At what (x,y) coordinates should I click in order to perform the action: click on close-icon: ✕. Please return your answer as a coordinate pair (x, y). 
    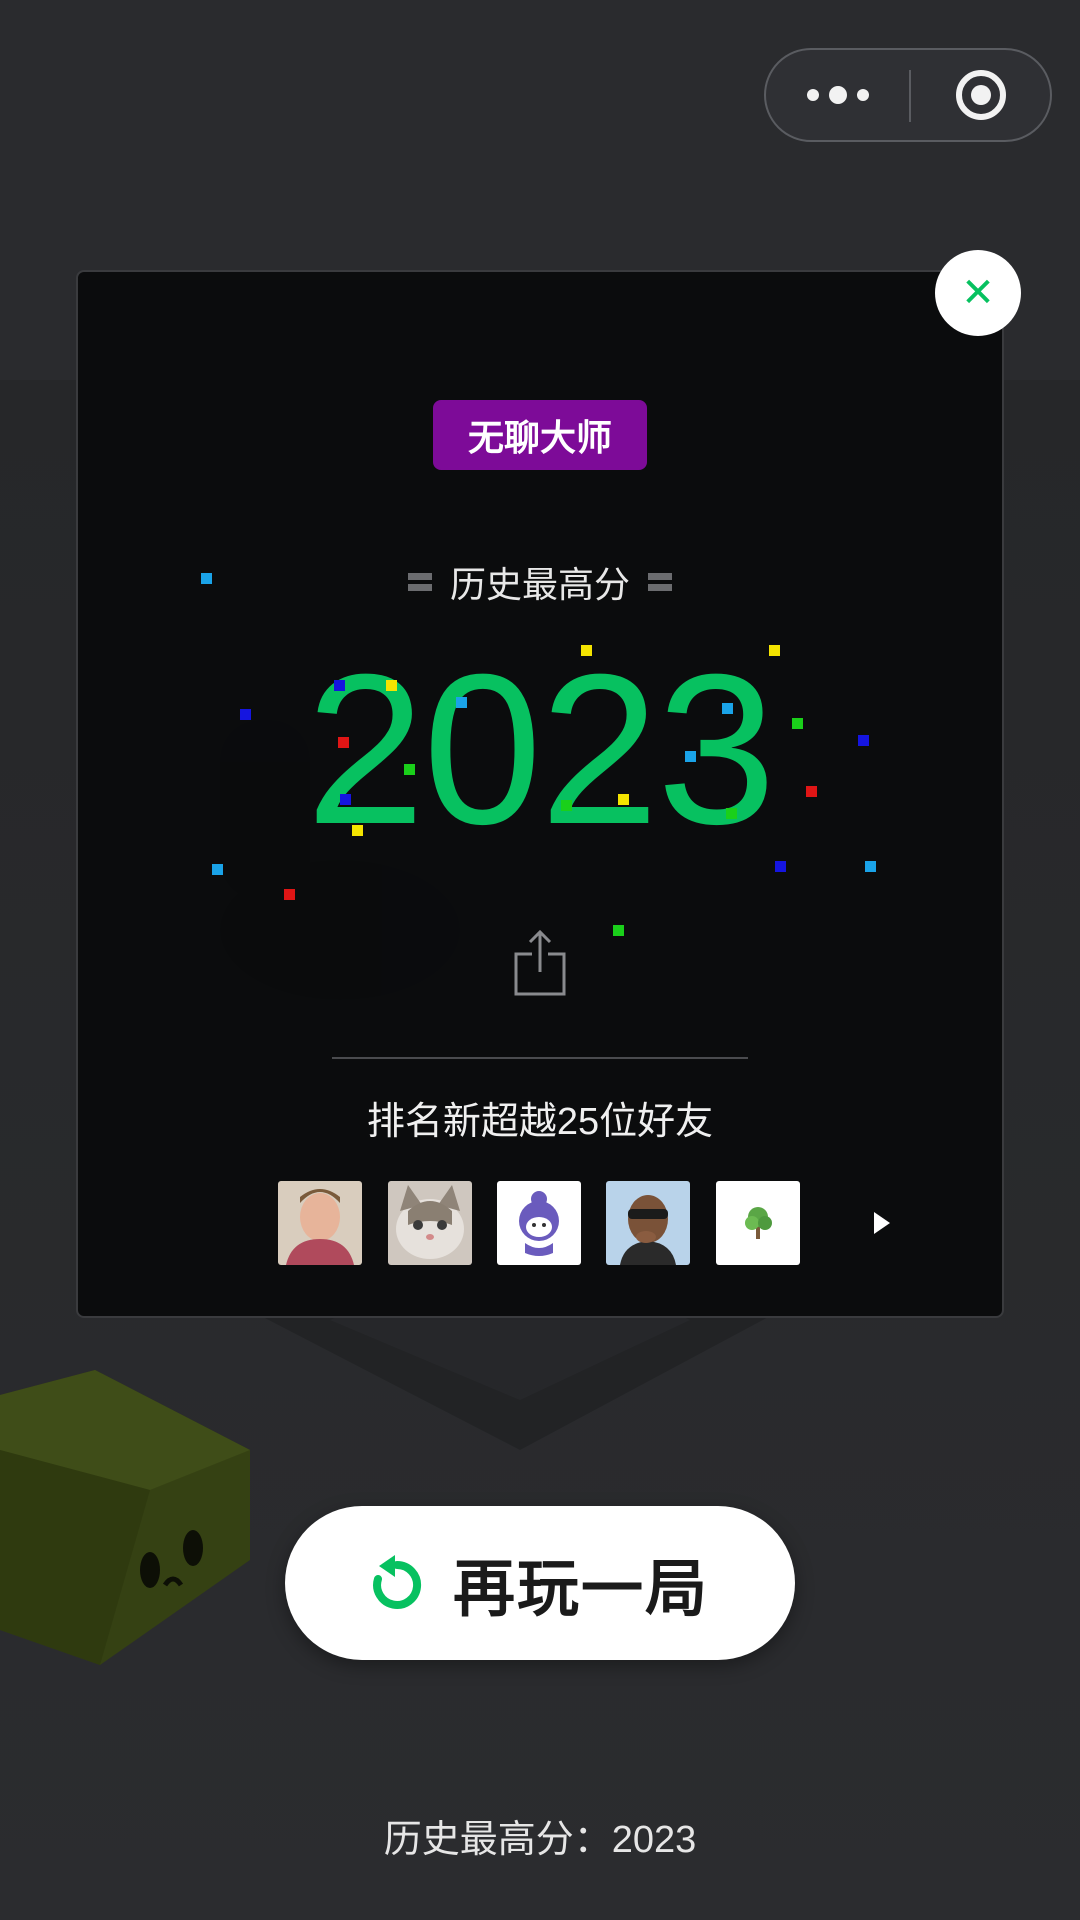
    Looking at the image, I should click on (978, 293).